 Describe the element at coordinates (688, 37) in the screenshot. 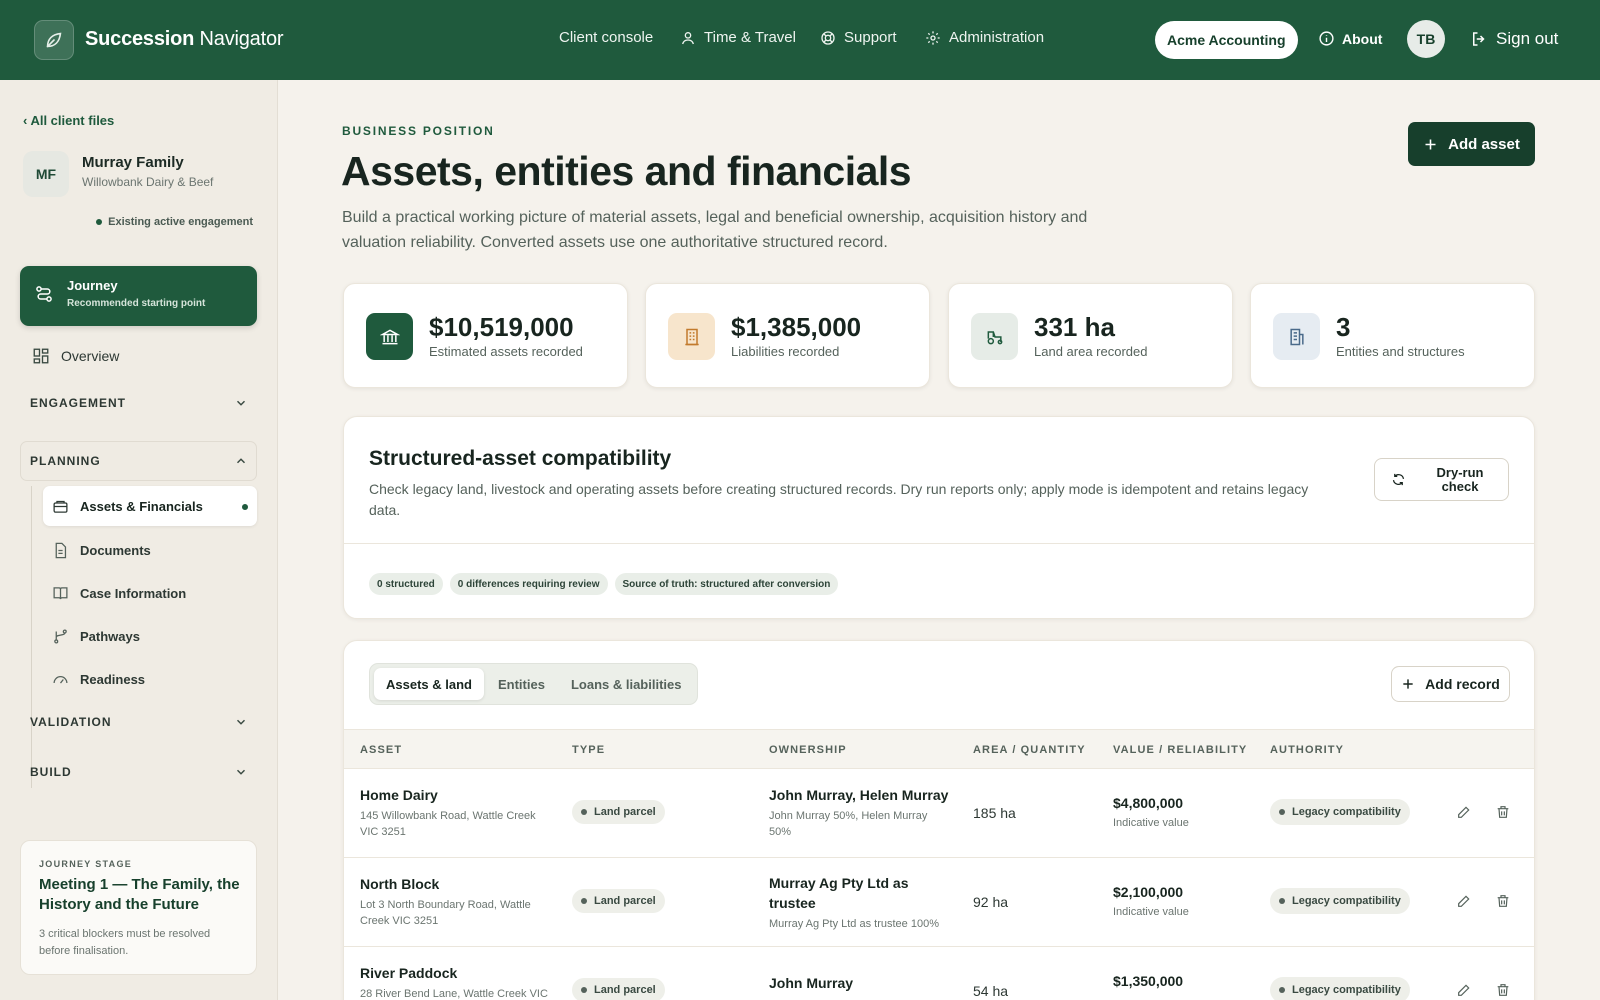

I see `person-icon` at that location.